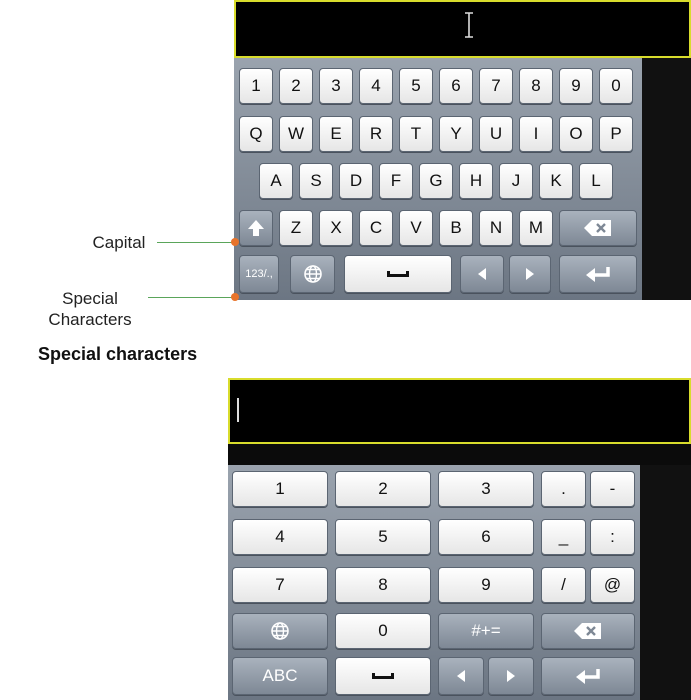 This screenshot has height=700, width=691. I want to click on key-p: P, so click(616, 134).